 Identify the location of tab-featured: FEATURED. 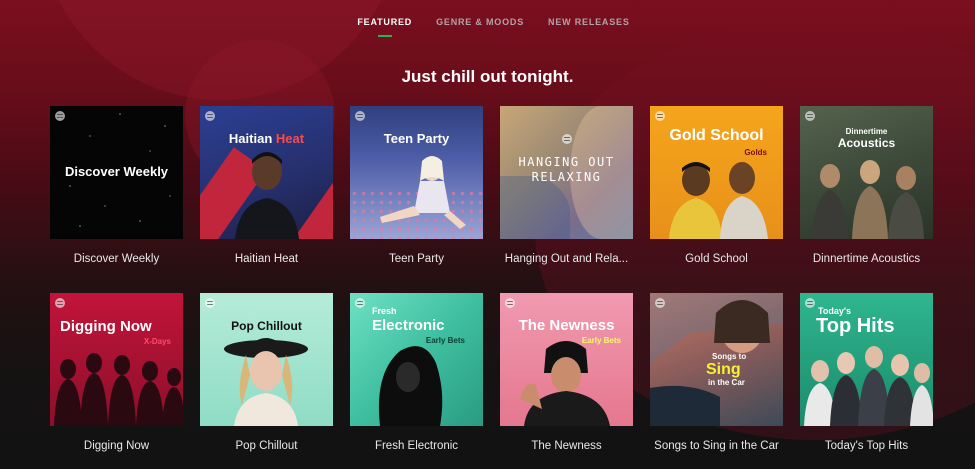
(384, 25).